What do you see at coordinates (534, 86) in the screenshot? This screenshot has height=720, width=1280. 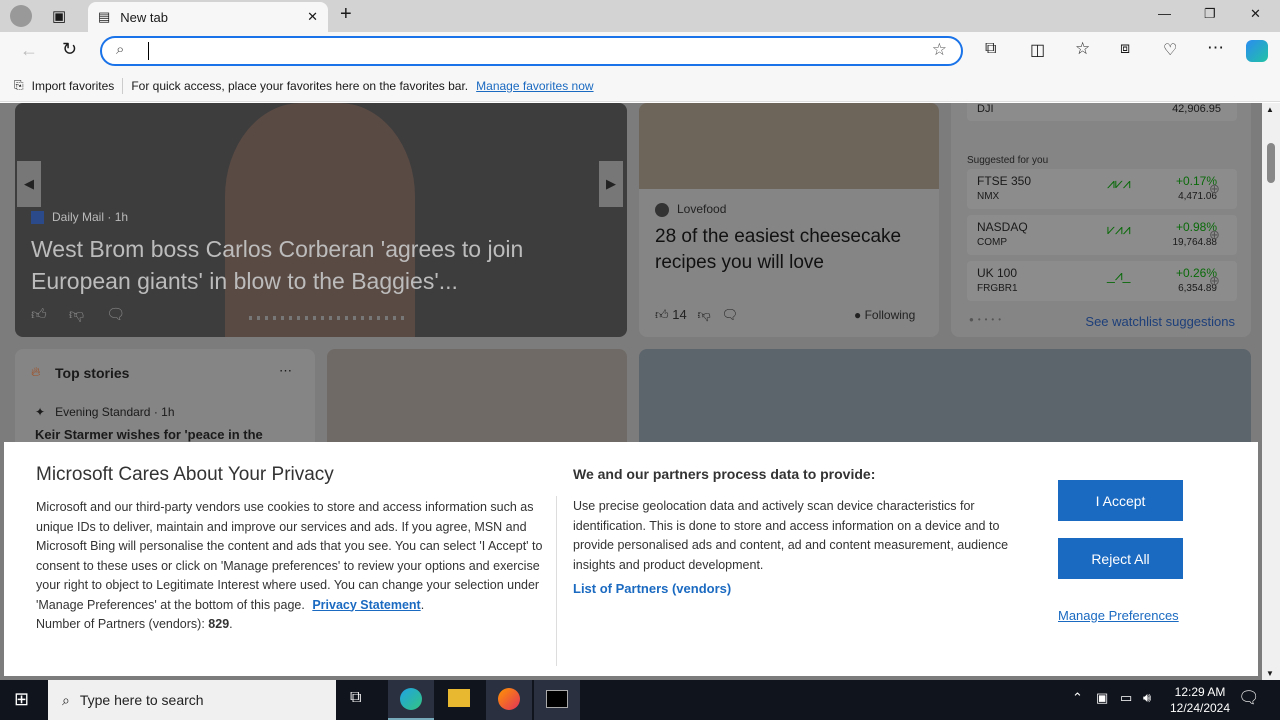 I see `manage-favorites-link: Manage favorites now` at bounding box center [534, 86].